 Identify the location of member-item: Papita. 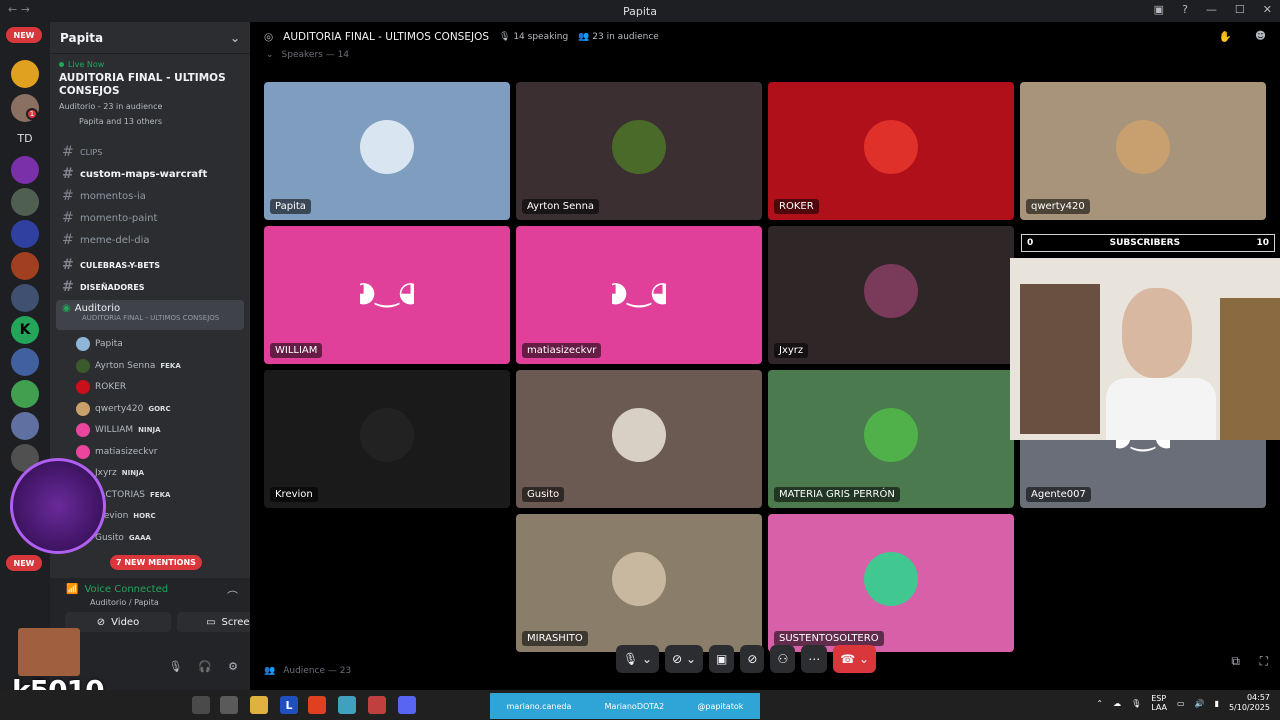
(102, 344).